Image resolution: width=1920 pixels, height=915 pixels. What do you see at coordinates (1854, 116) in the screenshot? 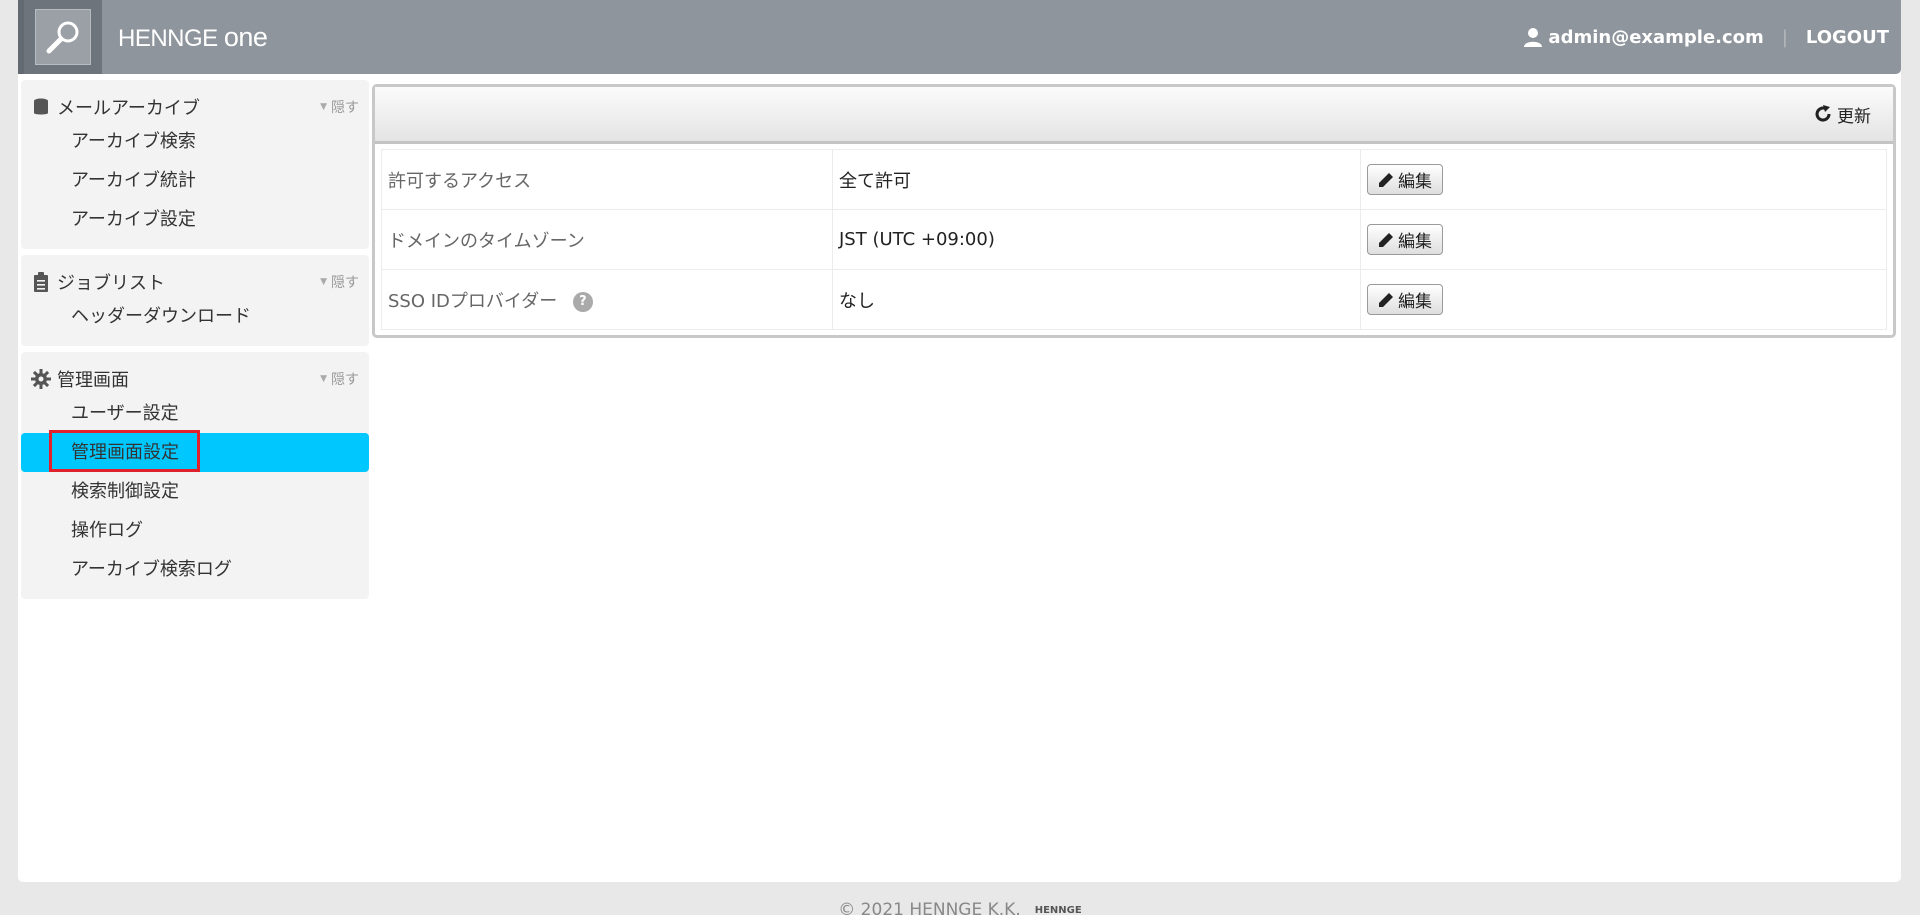
I see `refresh-label: 更新` at bounding box center [1854, 116].